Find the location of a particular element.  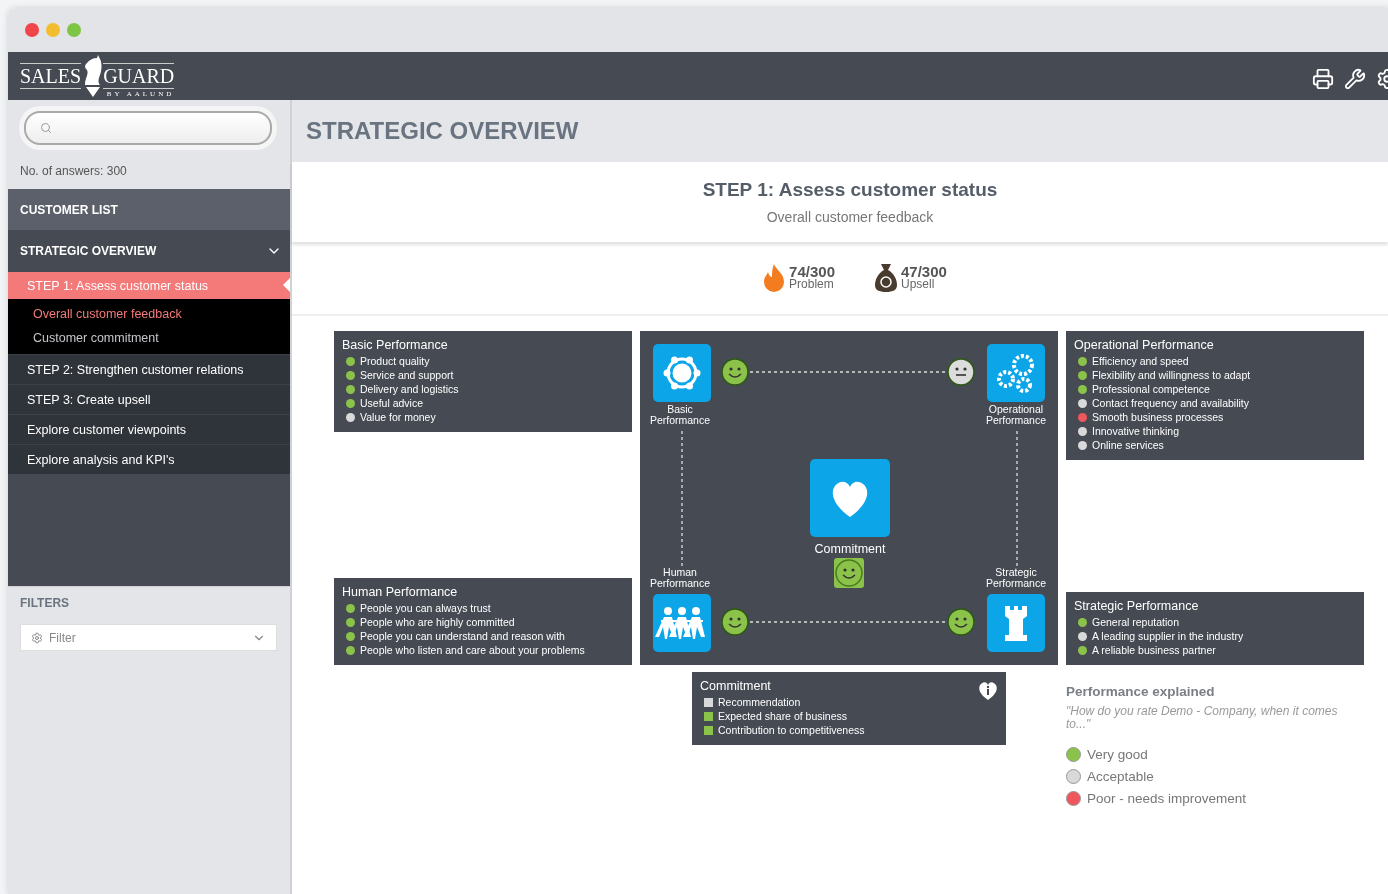

wrench-icon is located at coordinates (1355, 79).